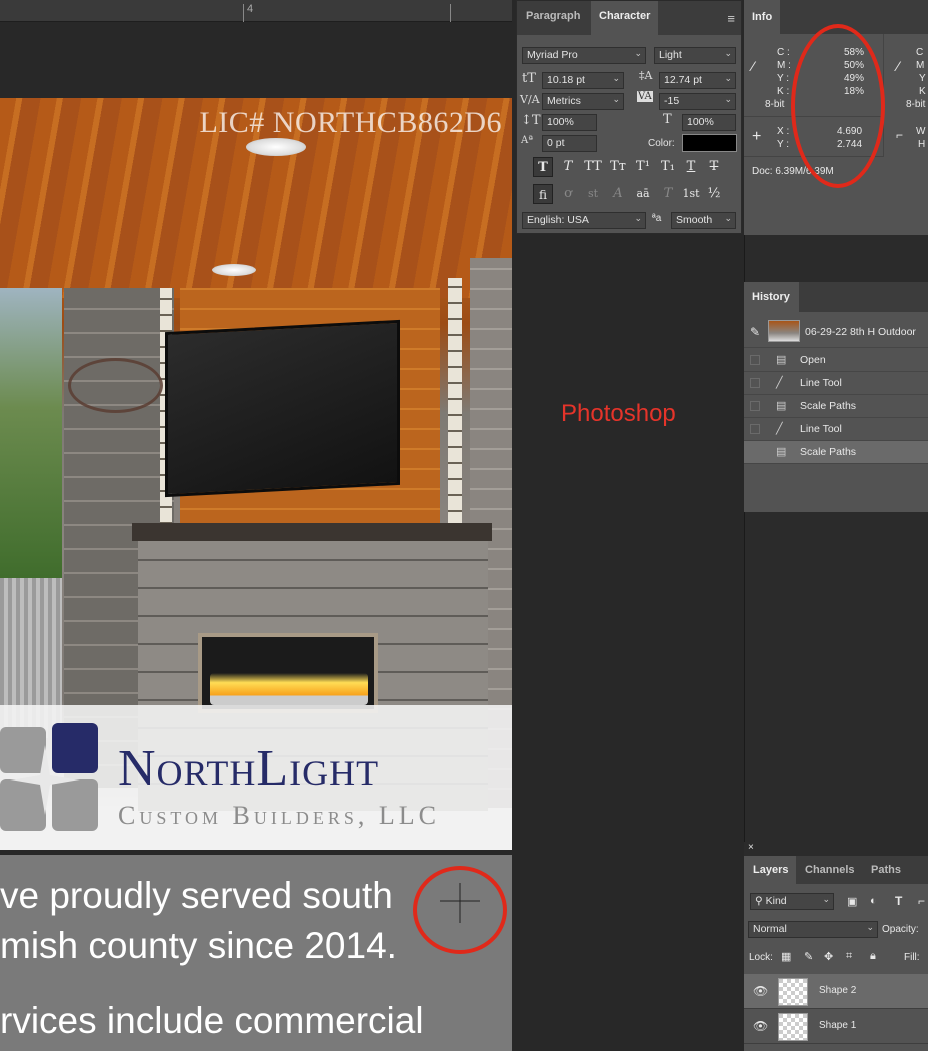 This screenshot has width=928, height=1051. What do you see at coordinates (784, 331) in the screenshot?
I see `snapshot-thumbnail` at bounding box center [784, 331].